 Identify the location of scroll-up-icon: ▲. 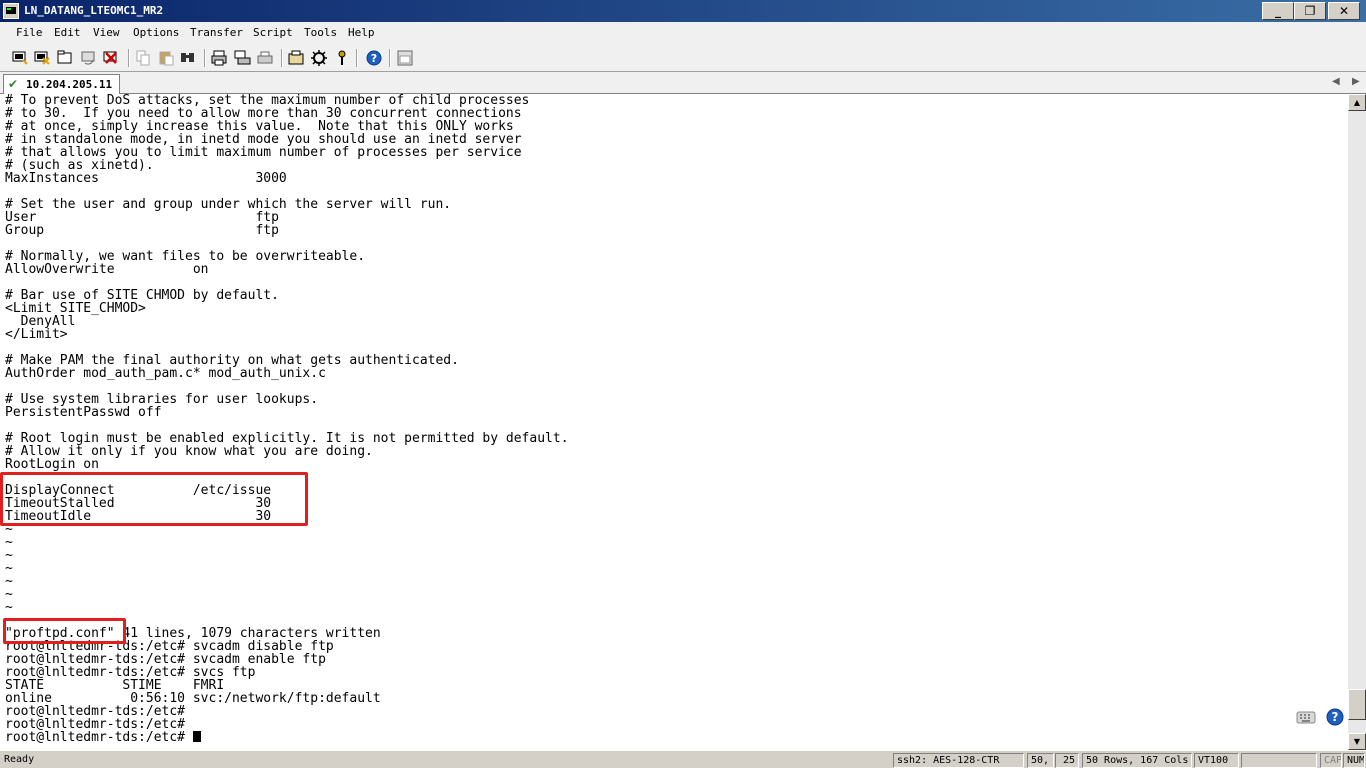
(1357, 102).